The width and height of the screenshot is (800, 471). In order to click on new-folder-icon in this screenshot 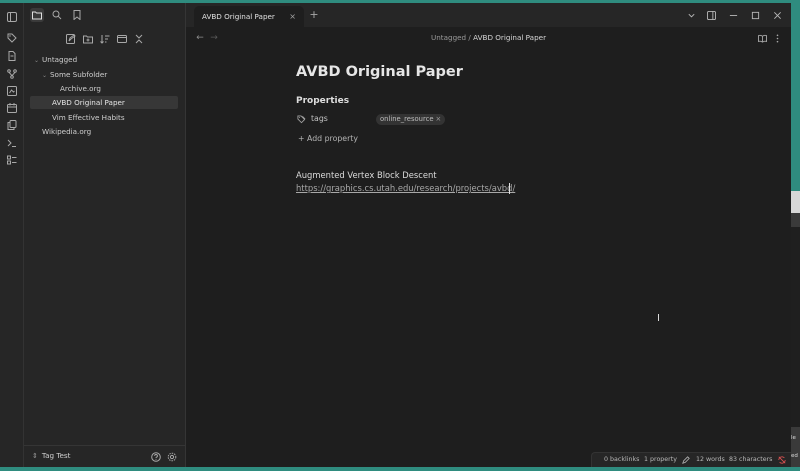, I will do `click(88, 39)`.